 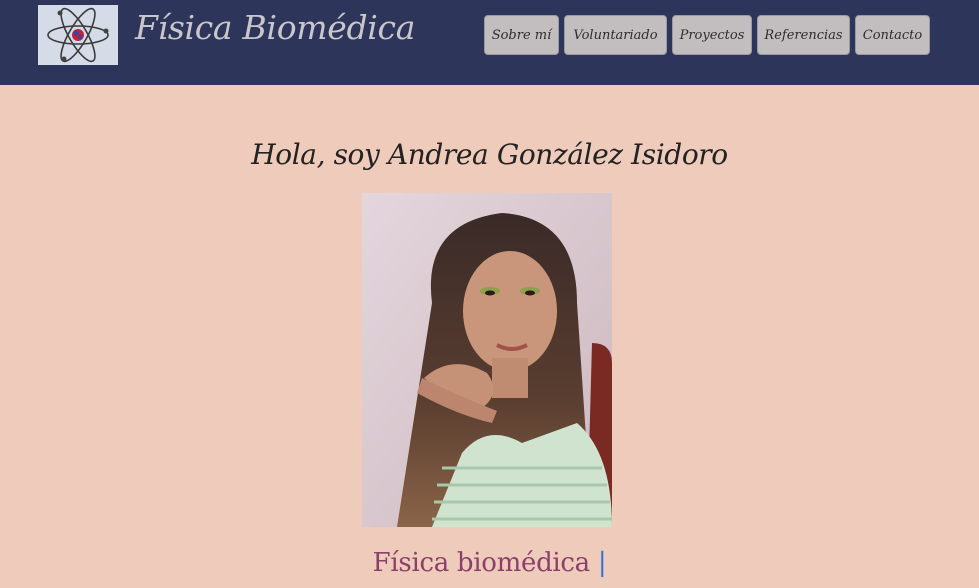 I want to click on page-title: Hola, soy Andrea González Isidoro, so click(x=489, y=154).